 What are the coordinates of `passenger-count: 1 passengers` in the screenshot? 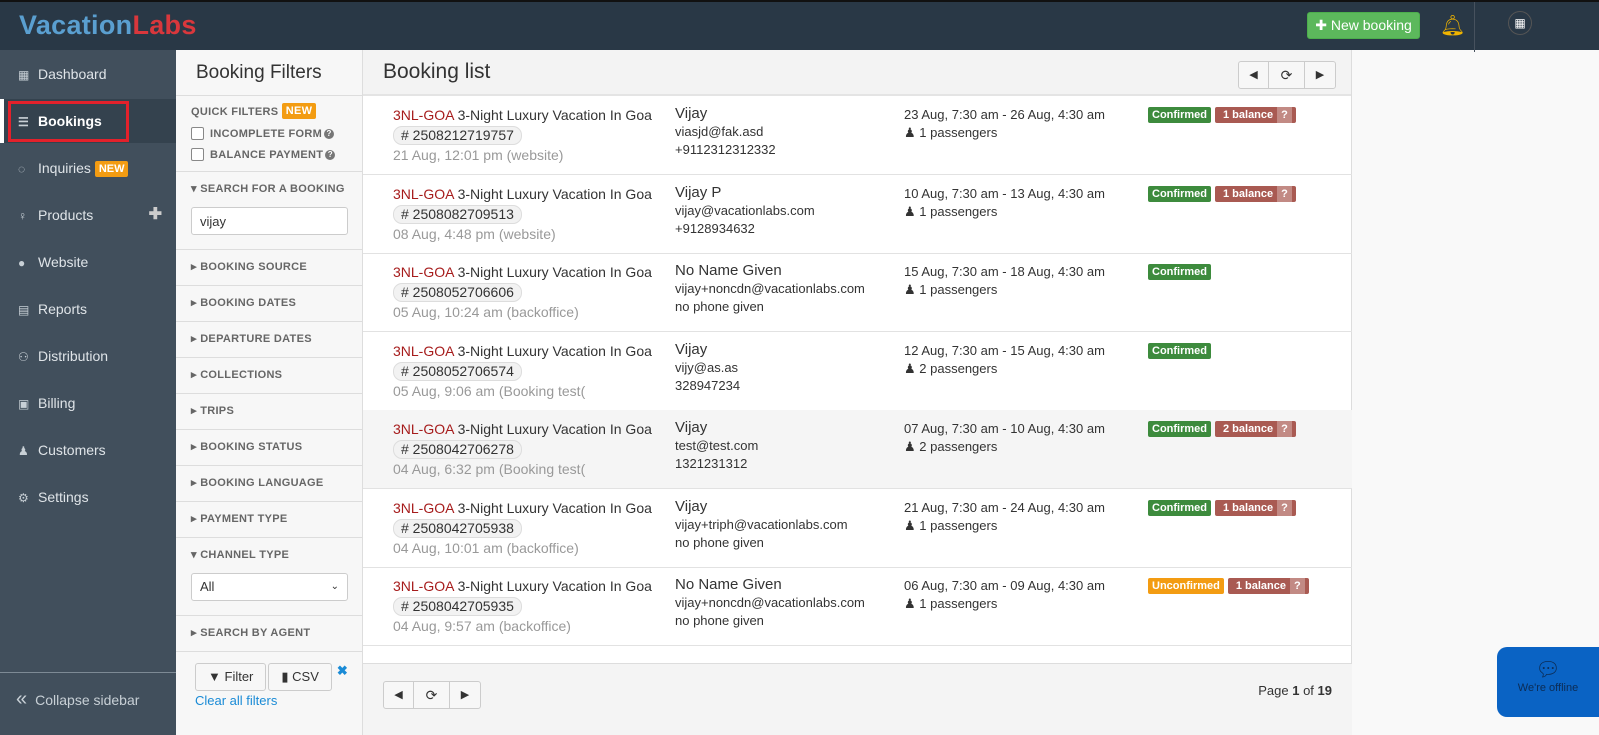 It's located at (958, 289).